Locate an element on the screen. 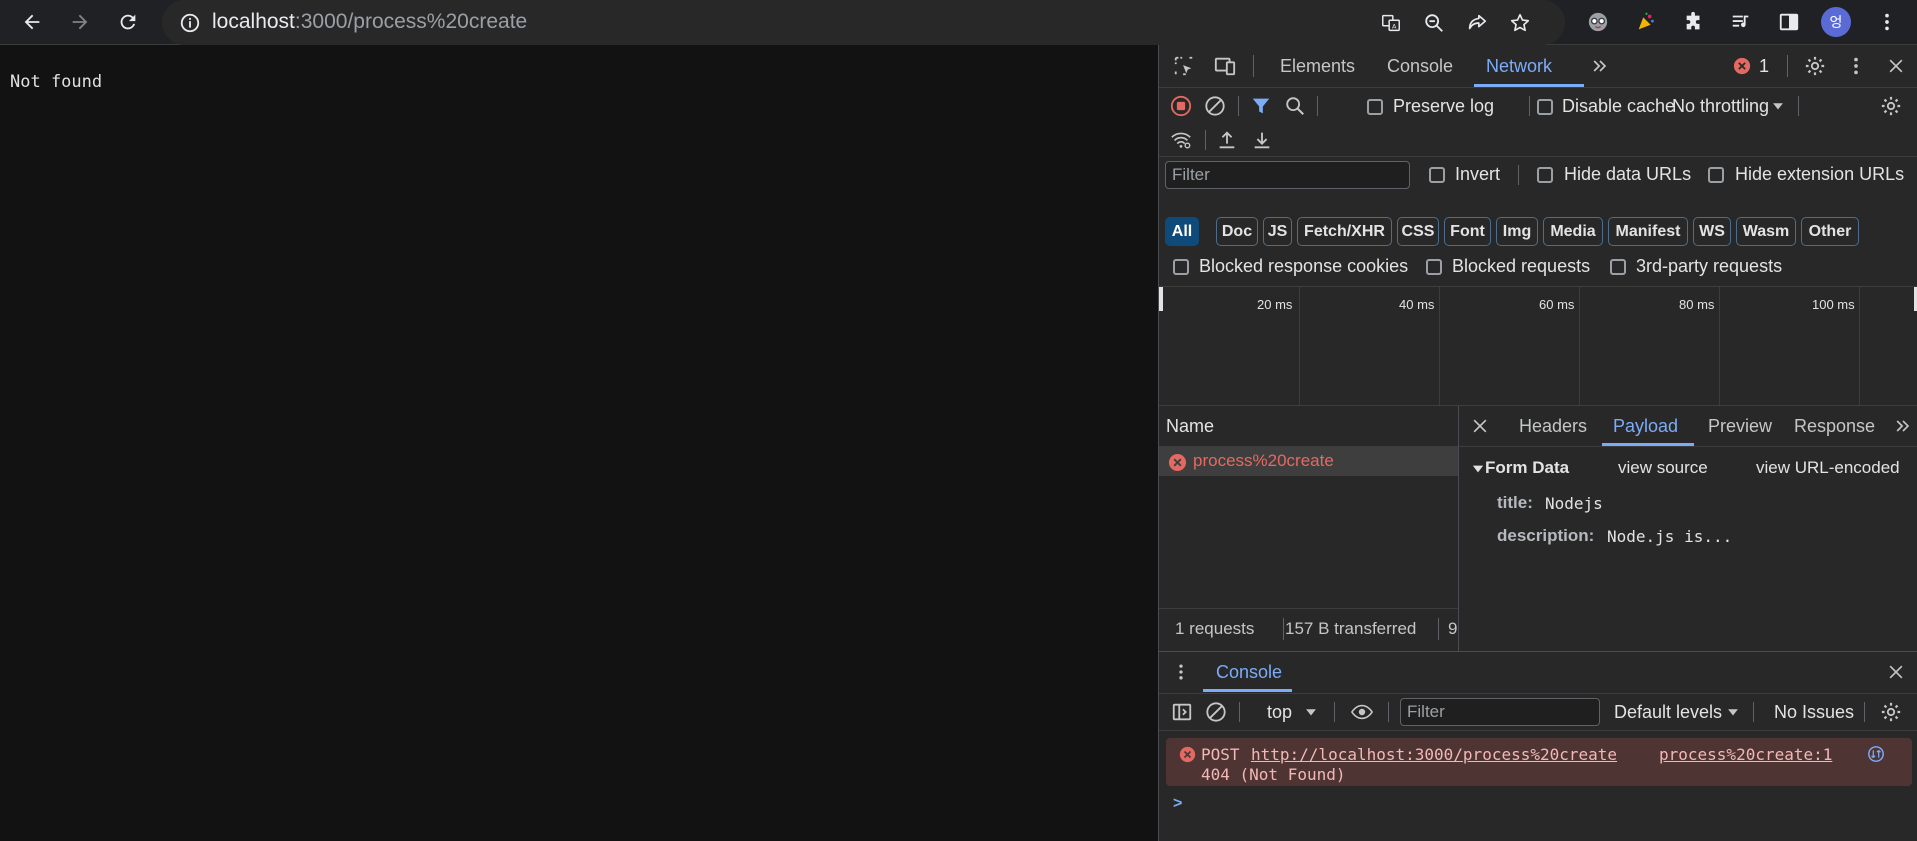  chip-css: CSS is located at coordinates (1418, 231).